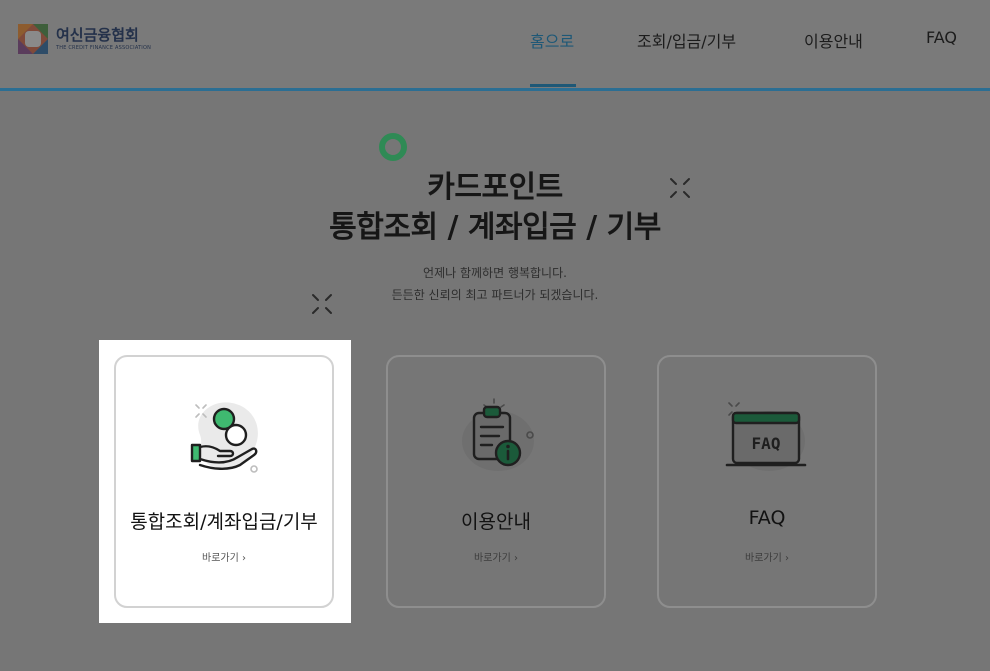 This screenshot has height=671, width=990. What do you see at coordinates (224, 437) in the screenshot?
I see `hand-coin-icon` at bounding box center [224, 437].